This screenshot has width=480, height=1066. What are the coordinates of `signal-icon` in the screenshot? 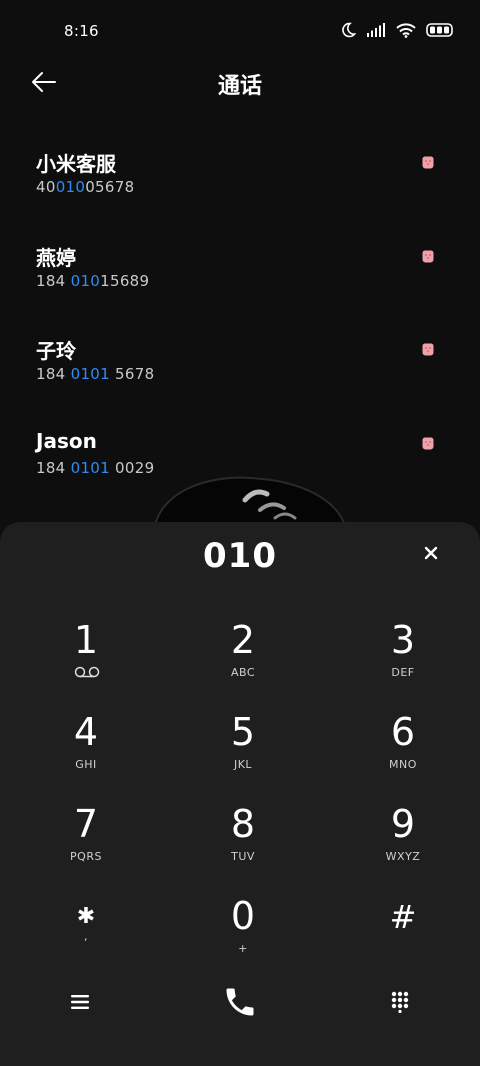 It's located at (376, 30).